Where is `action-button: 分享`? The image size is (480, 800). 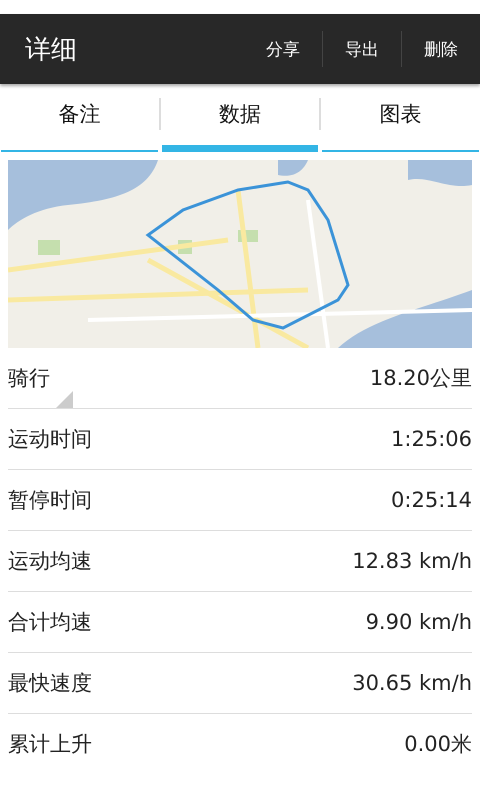
action-button: 分享 is located at coordinates (283, 49).